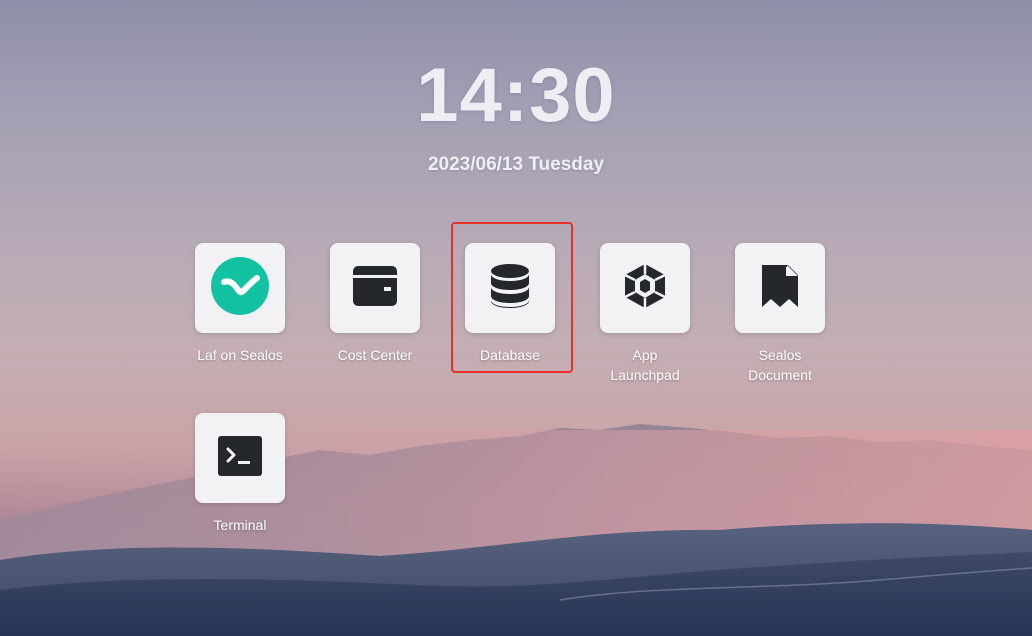  I want to click on wallet-icon, so click(375, 288).